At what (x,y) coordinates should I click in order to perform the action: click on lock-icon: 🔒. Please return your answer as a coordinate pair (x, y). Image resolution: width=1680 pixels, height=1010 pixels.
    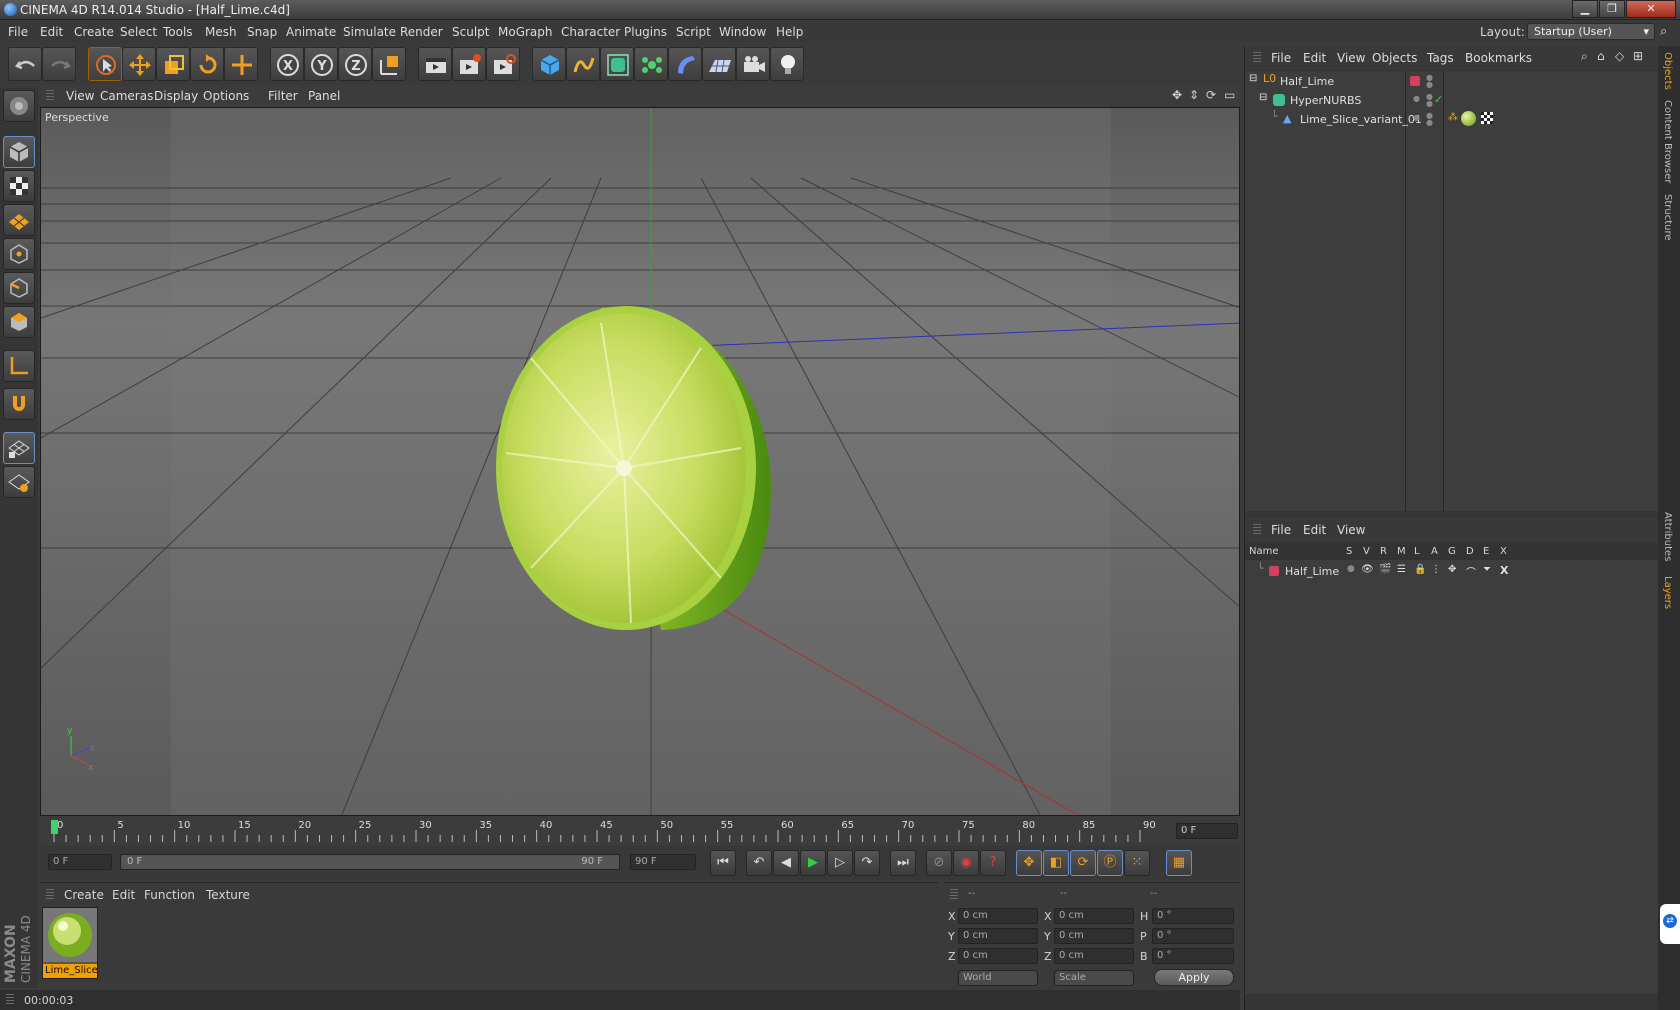
    Looking at the image, I should click on (1420, 569).